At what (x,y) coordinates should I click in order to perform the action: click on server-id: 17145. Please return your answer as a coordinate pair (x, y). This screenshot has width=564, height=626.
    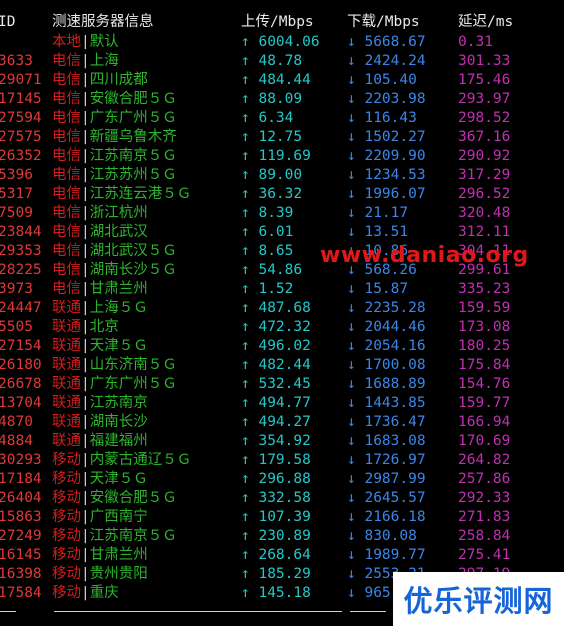
    Looking at the image, I should click on (21, 99).